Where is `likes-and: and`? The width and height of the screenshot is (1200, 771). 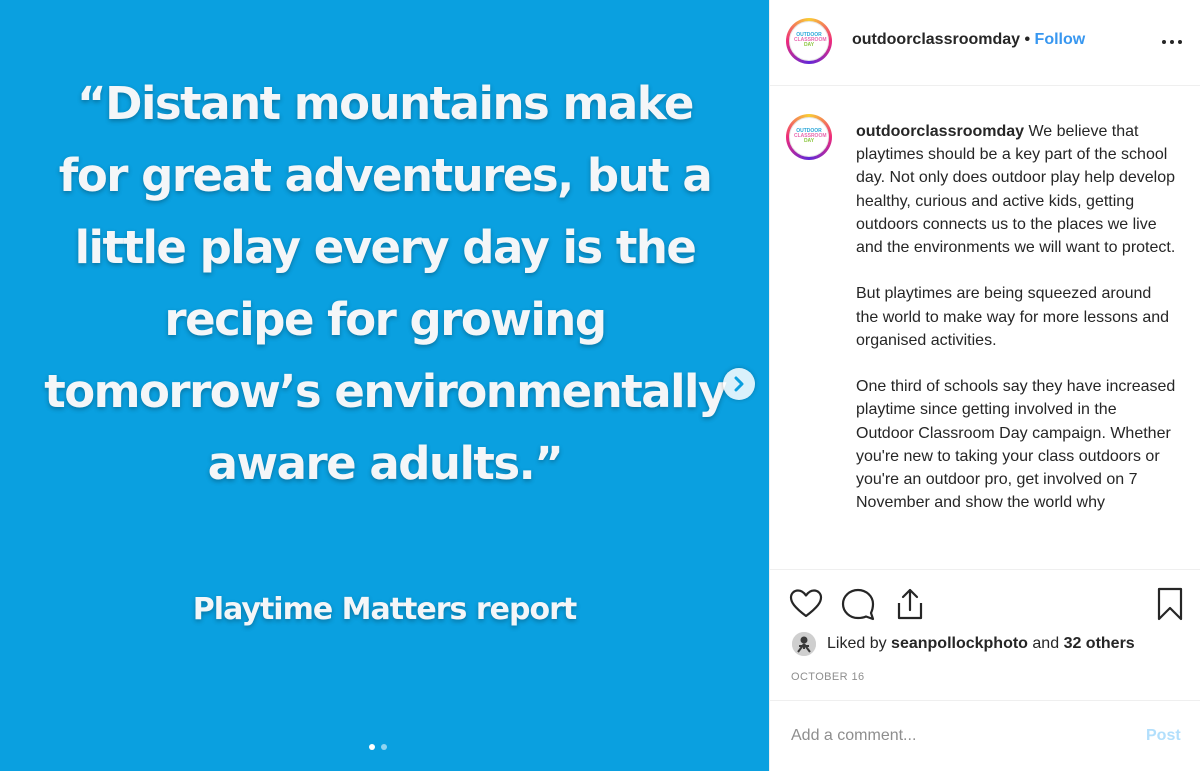
likes-and: and is located at coordinates (1046, 643).